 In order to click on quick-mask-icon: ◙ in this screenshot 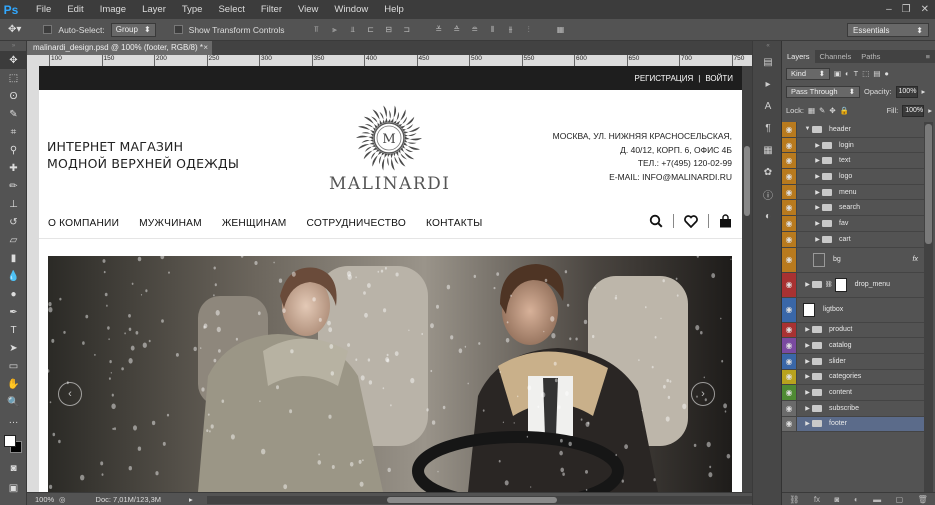, I will do `click(13, 468)`.